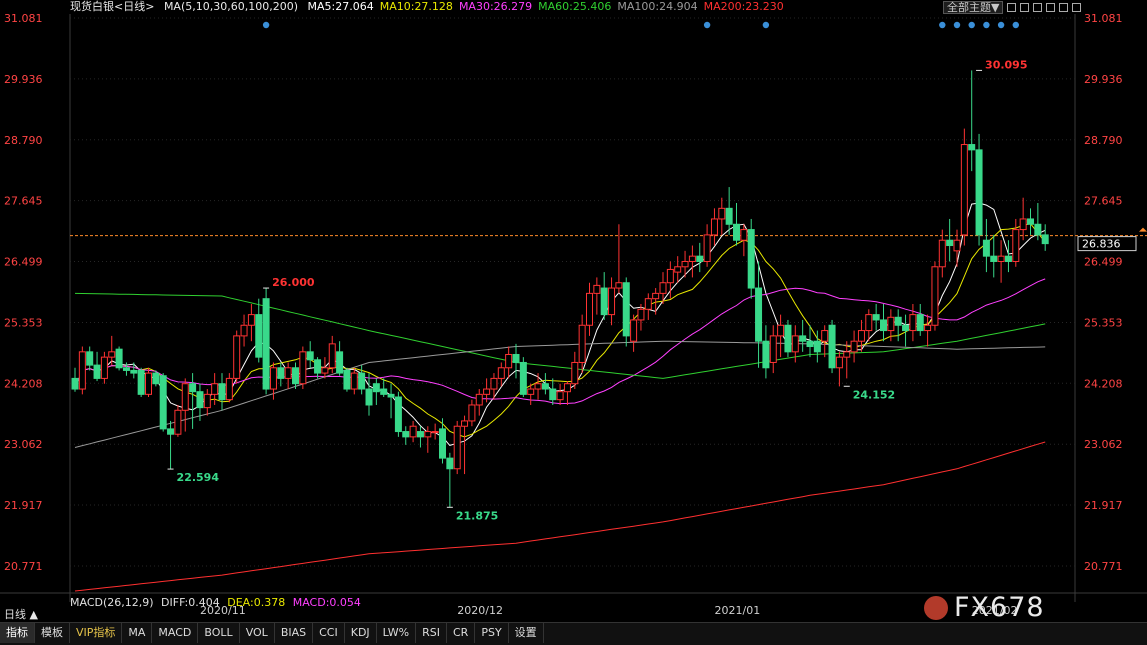  Describe the element at coordinates (219, 633) in the screenshot. I see `tab-5: BOLL` at that location.